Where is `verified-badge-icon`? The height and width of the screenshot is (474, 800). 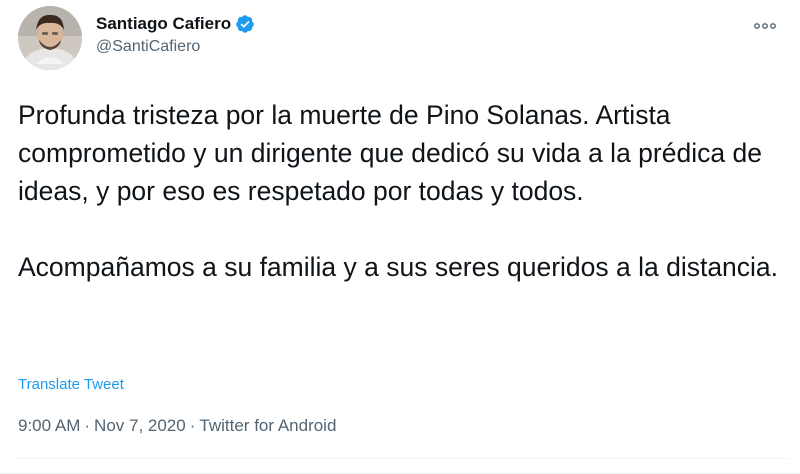
verified-badge-icon is located at coordinates (245, 24).